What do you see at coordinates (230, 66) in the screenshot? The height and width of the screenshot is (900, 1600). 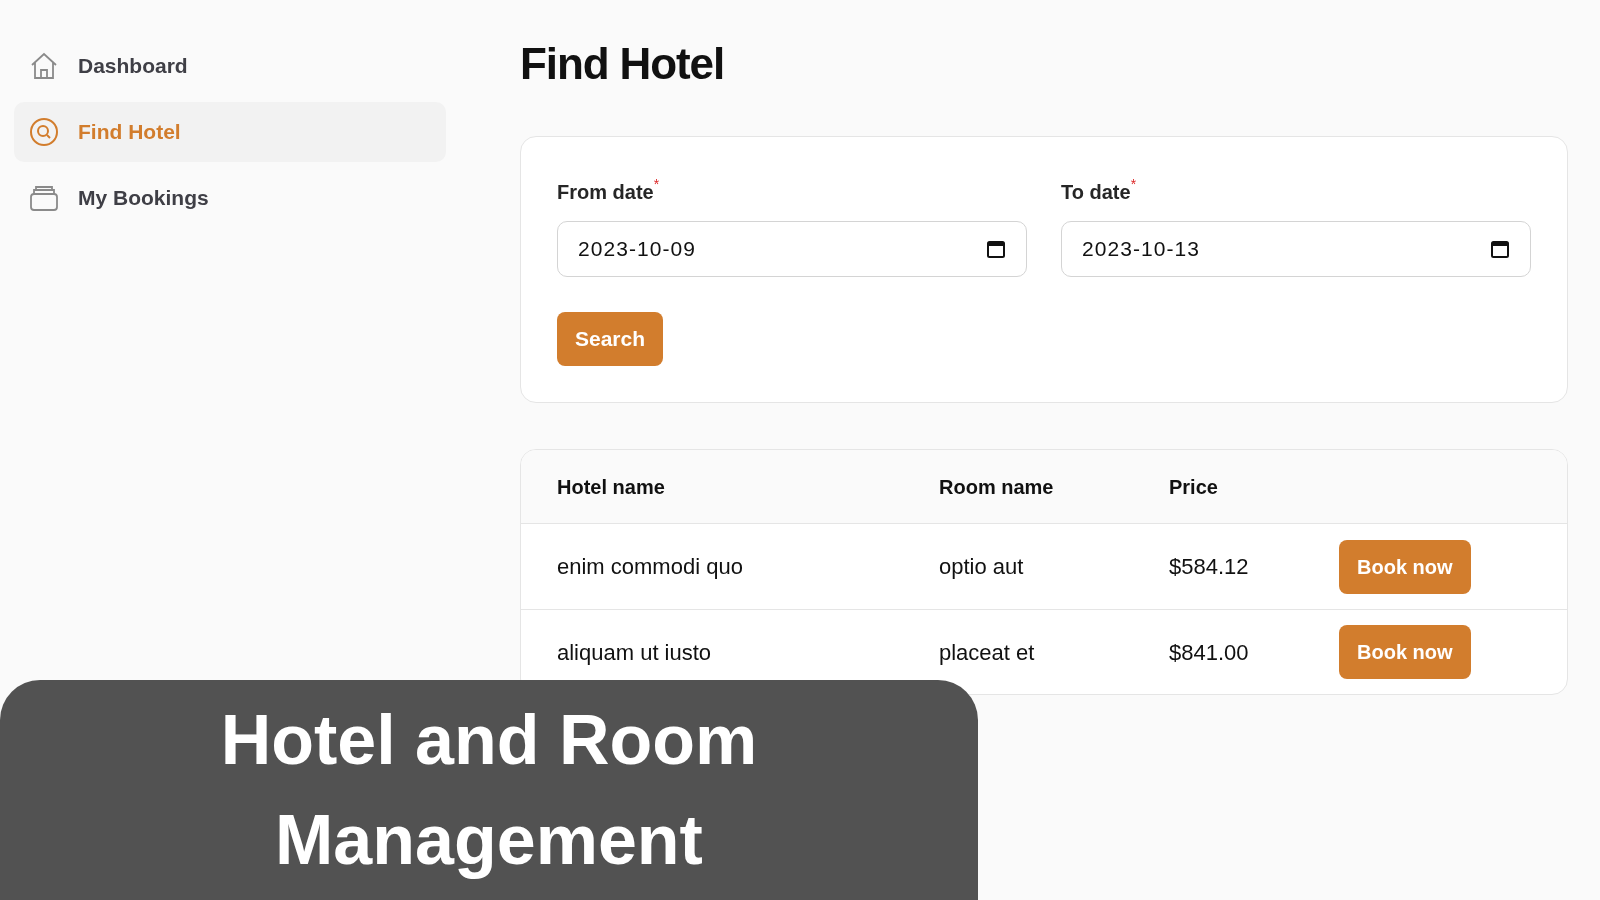 I see `sidebar-item: Dashboard` at bounding box center [230, 66].